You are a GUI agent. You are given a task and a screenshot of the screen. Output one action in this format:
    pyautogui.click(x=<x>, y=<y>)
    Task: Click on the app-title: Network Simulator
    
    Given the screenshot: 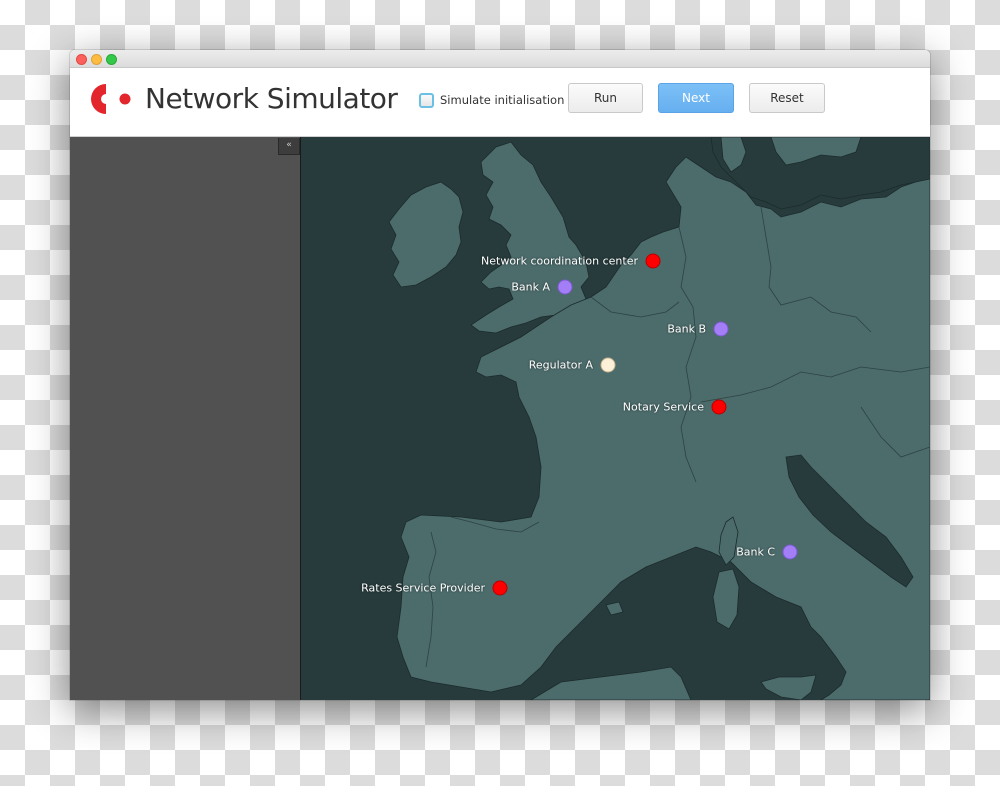 What is the action you would take?
    pyautogui.click(x=271, y=98)
    